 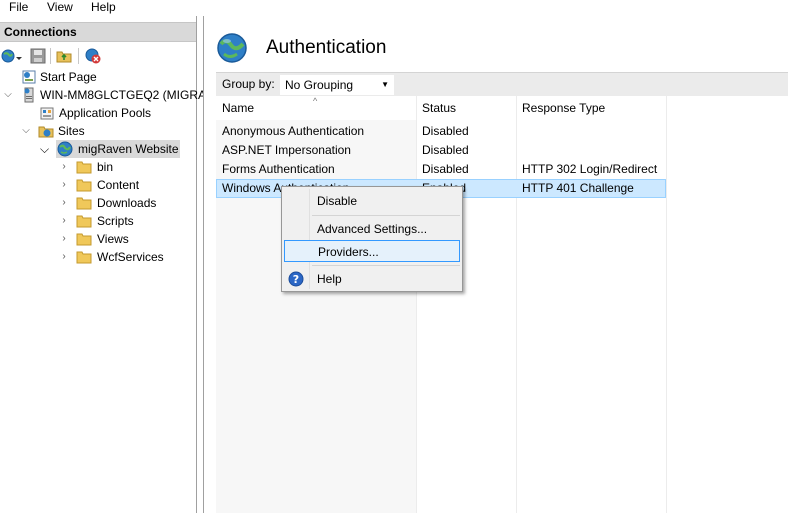 I want to click on column-header-status: Status, so click(x=466, y=108).